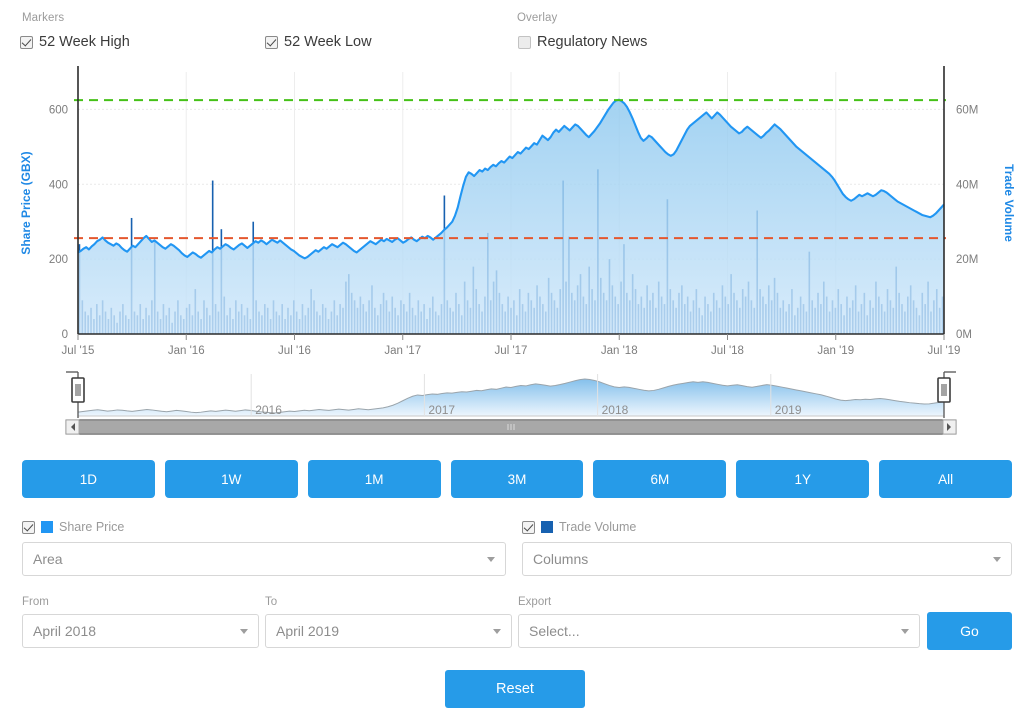  Describe the element at coordinates (511, 397) in the screenshot. I see `navigator-series-plot` at that location.